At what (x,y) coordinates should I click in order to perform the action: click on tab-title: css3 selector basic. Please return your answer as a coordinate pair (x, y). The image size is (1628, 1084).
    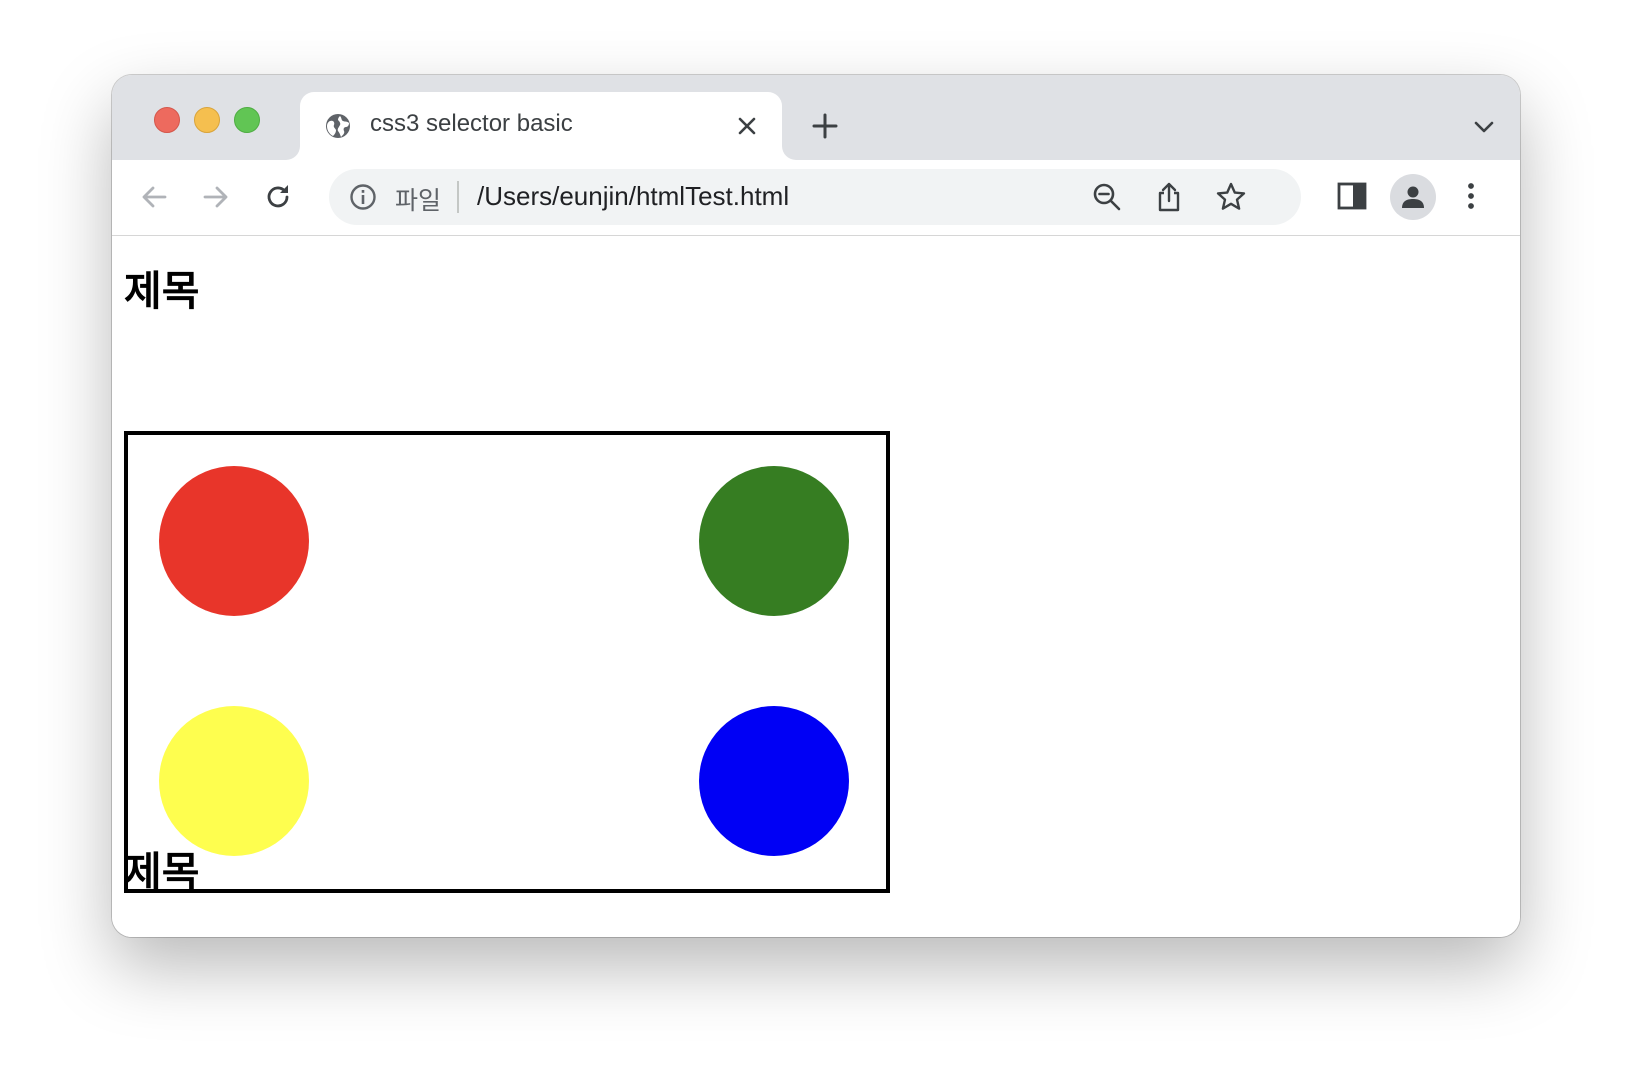
    Looking at the image, I should click on (471, 123).